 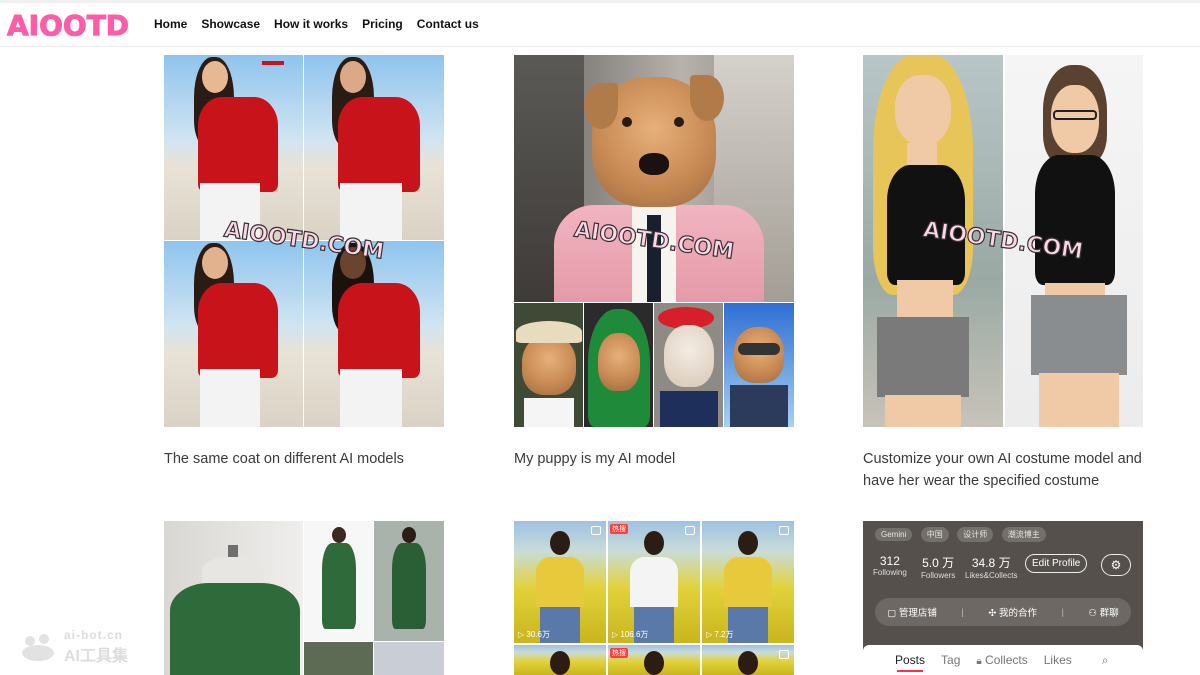 What do you see at coordinates (560, 582) in the screenshot?
I see `video-thumb: ▷ 30.6万` at bounding box center [560, 582].